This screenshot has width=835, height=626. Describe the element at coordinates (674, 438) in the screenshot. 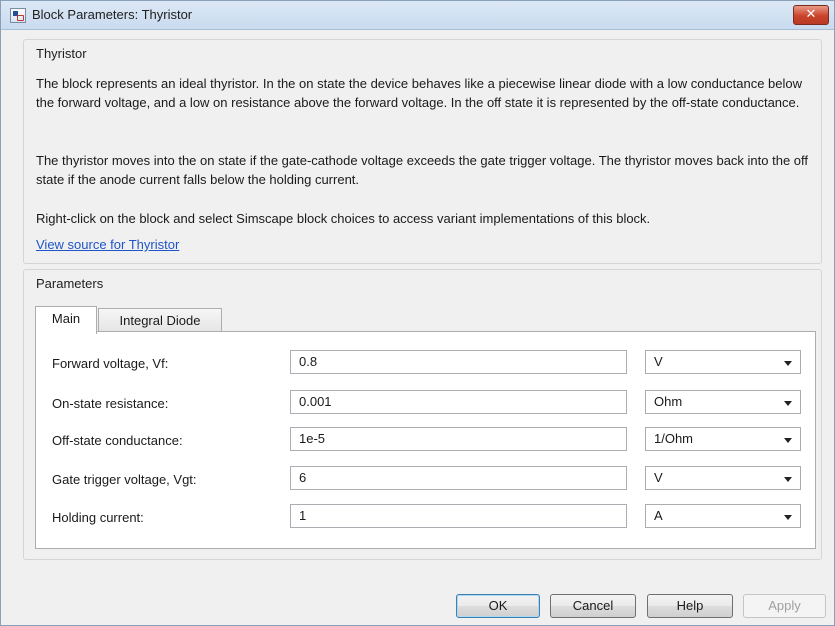

I see `off-state-conductance-unit-value: 1/Ohm` at that location.